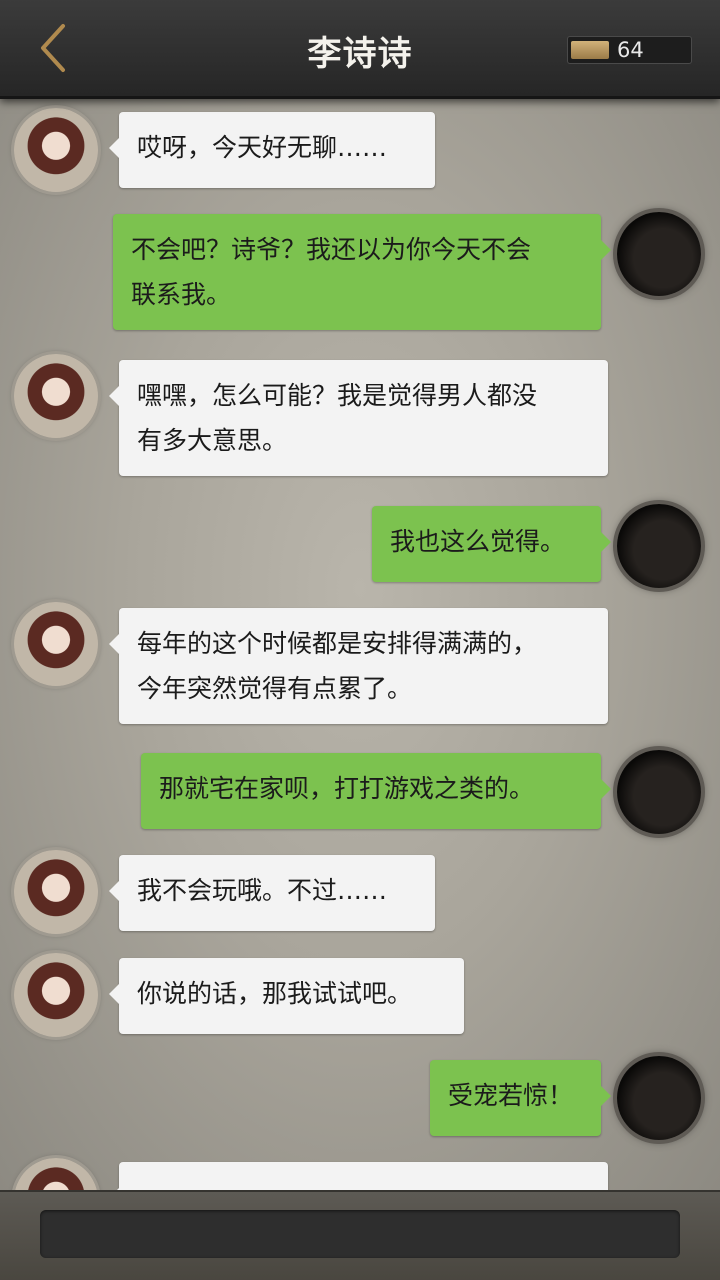  I want to click on message-bubble: 你说的话，那我试试吧。, so click(286, 996).